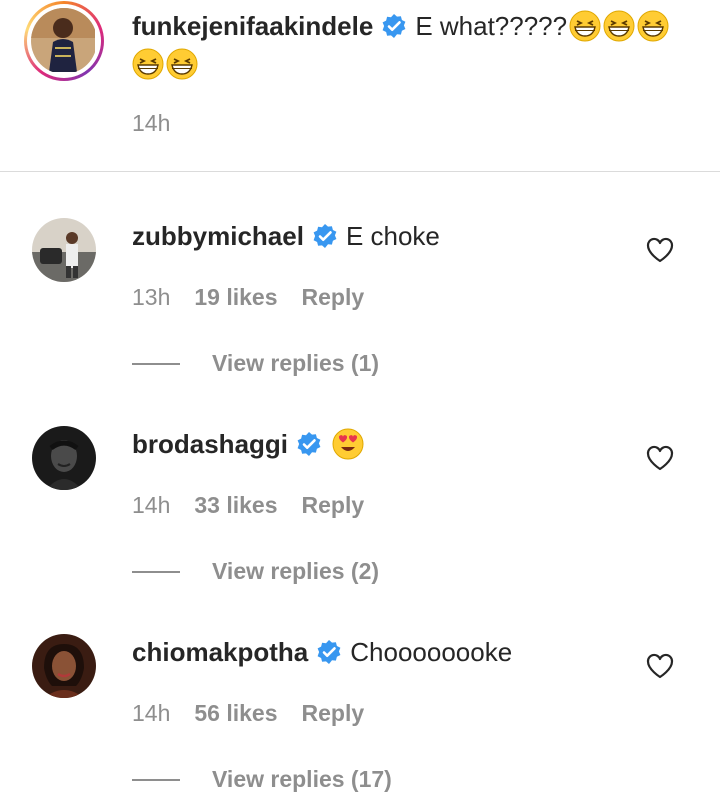 The height and width of the screenshot is (809, 720). I want to click on heart-eyes-emoji, so click(348, 444).